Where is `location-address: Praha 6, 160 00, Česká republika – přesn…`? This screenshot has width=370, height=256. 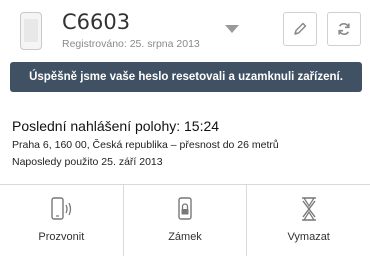 location-address: Praha 6, 160 00, Česká republika – přesn… is located at coordinates (145, 145).